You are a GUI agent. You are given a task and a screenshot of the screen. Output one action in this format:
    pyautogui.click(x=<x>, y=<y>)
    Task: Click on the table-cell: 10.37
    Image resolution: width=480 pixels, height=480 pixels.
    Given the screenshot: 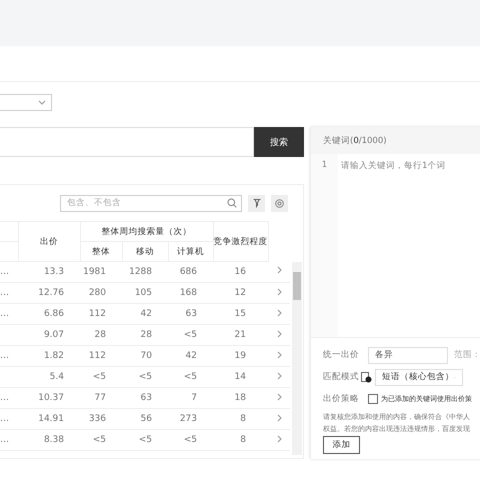 What is the action you would take?
    pyautogui.click(x=49, y=398)
    